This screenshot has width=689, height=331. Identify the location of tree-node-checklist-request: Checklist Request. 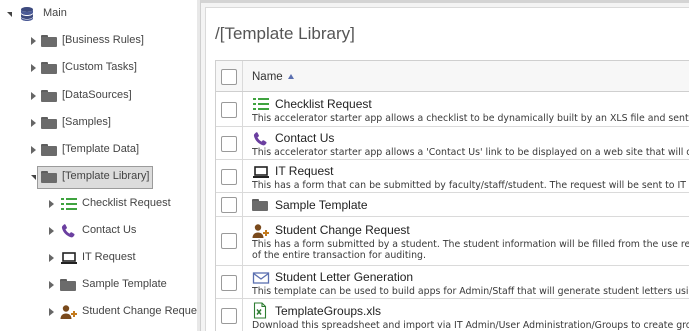
(122, 204).